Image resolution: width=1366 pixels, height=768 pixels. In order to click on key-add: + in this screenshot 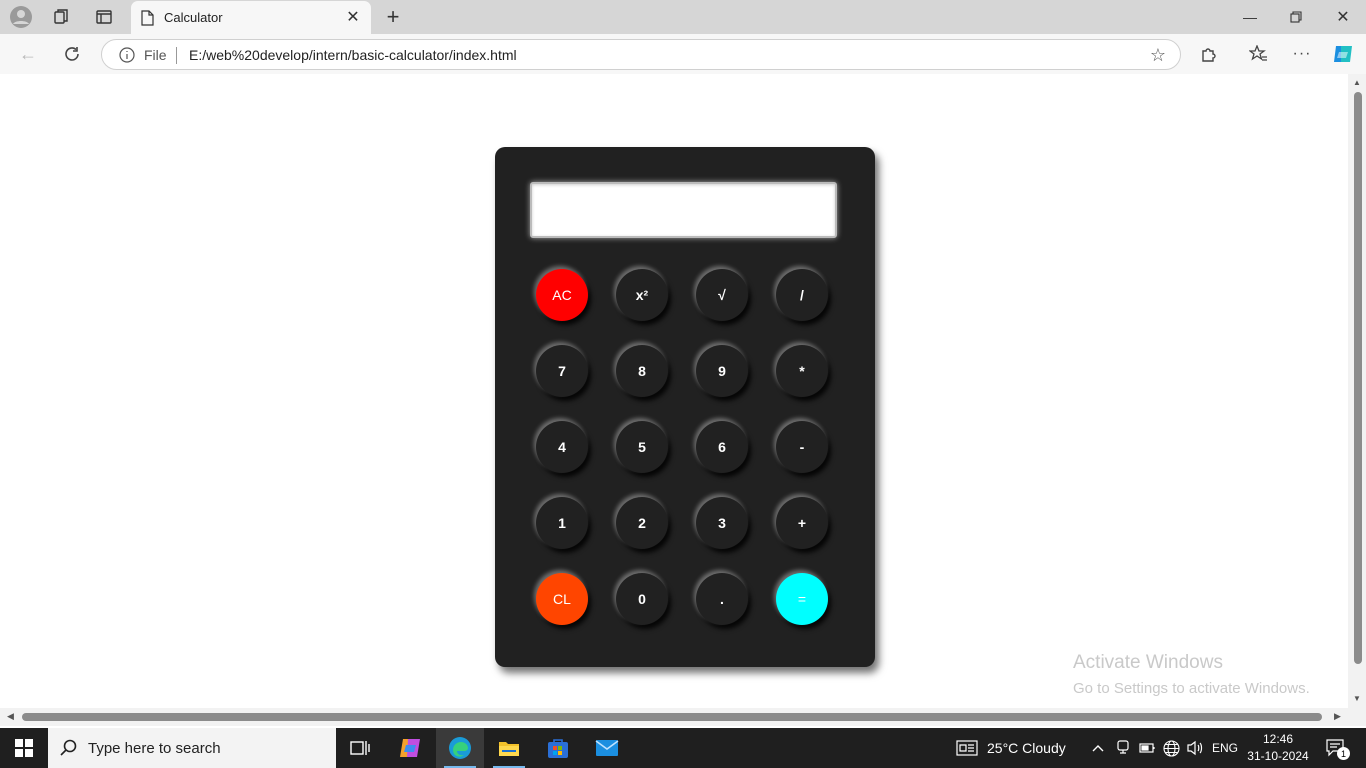, I will do `click(802, 523)`.